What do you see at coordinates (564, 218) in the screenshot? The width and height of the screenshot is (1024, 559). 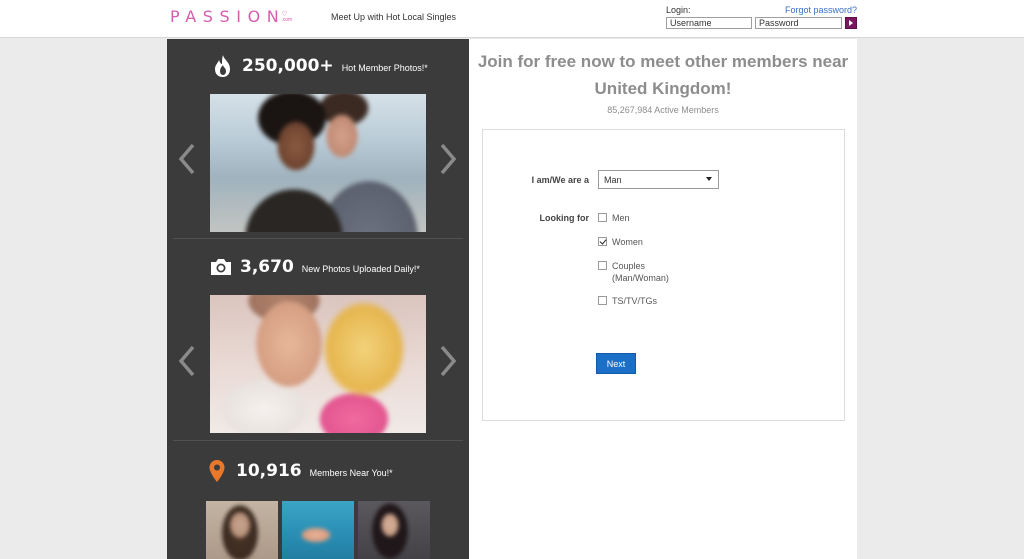 I see `looking-for-label: Looking for` at bounding box center [564, 218].